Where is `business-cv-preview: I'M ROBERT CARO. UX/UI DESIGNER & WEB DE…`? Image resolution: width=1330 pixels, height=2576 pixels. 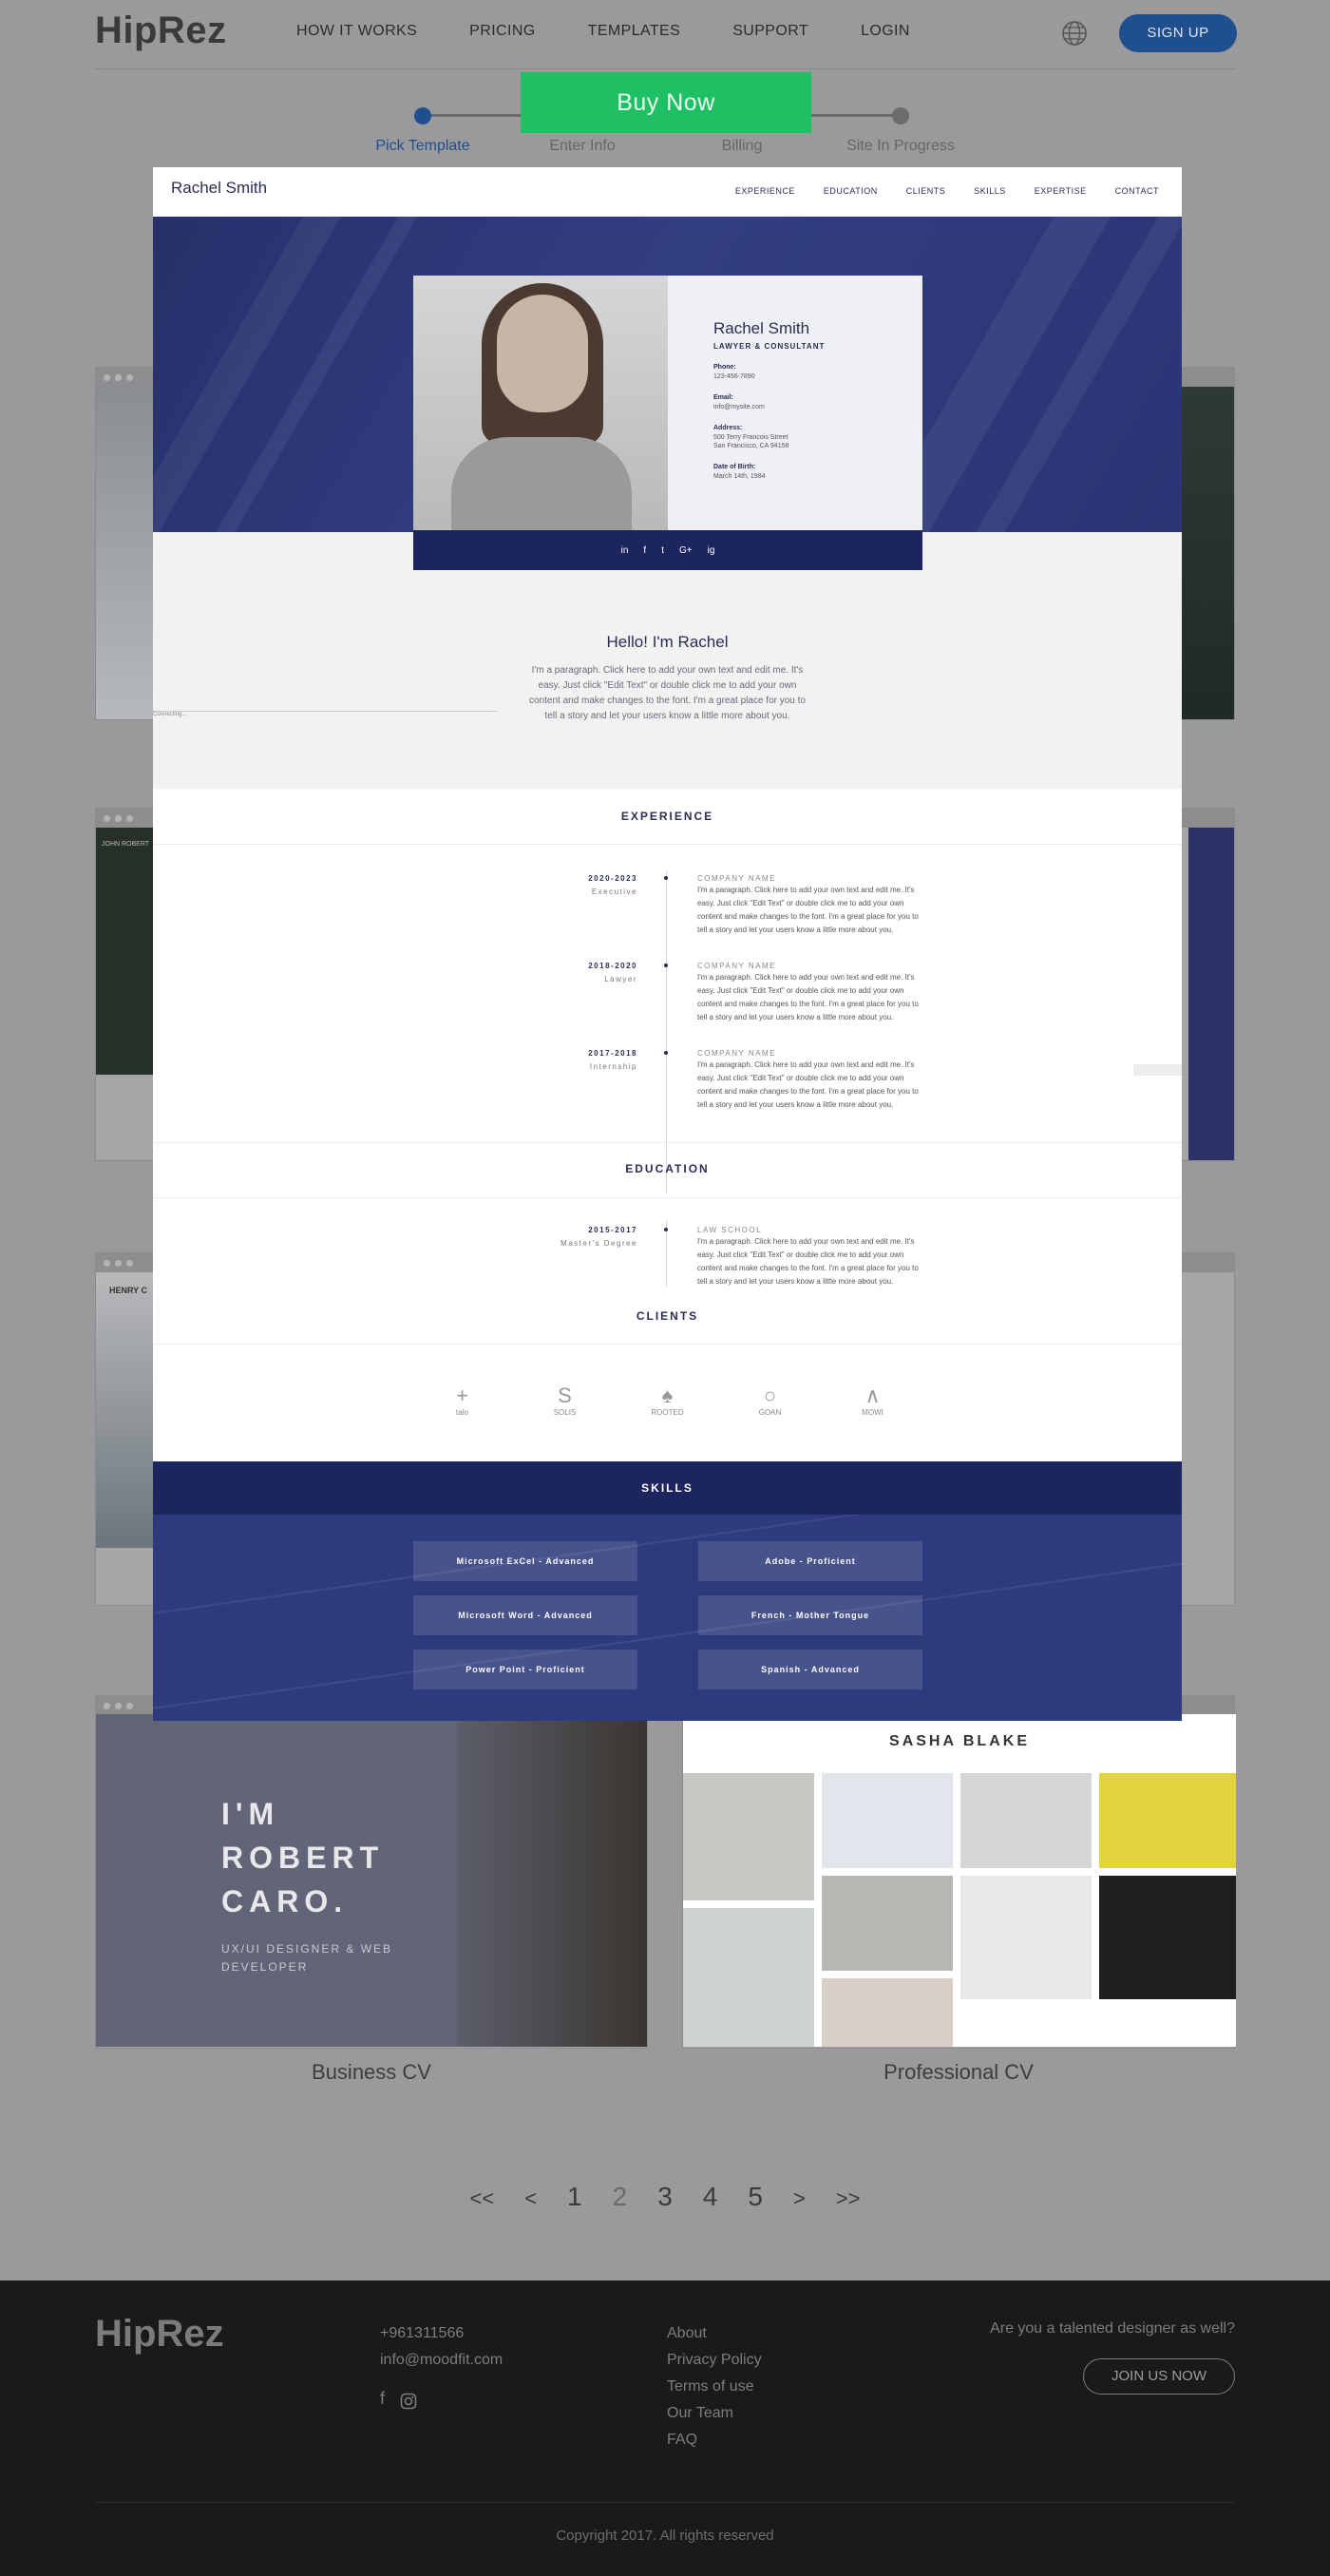 business-cv-preview: I'M ROBERT CARO. UX/UI DESIGNER & WEB DE… is located at coordinates (371, 1880).